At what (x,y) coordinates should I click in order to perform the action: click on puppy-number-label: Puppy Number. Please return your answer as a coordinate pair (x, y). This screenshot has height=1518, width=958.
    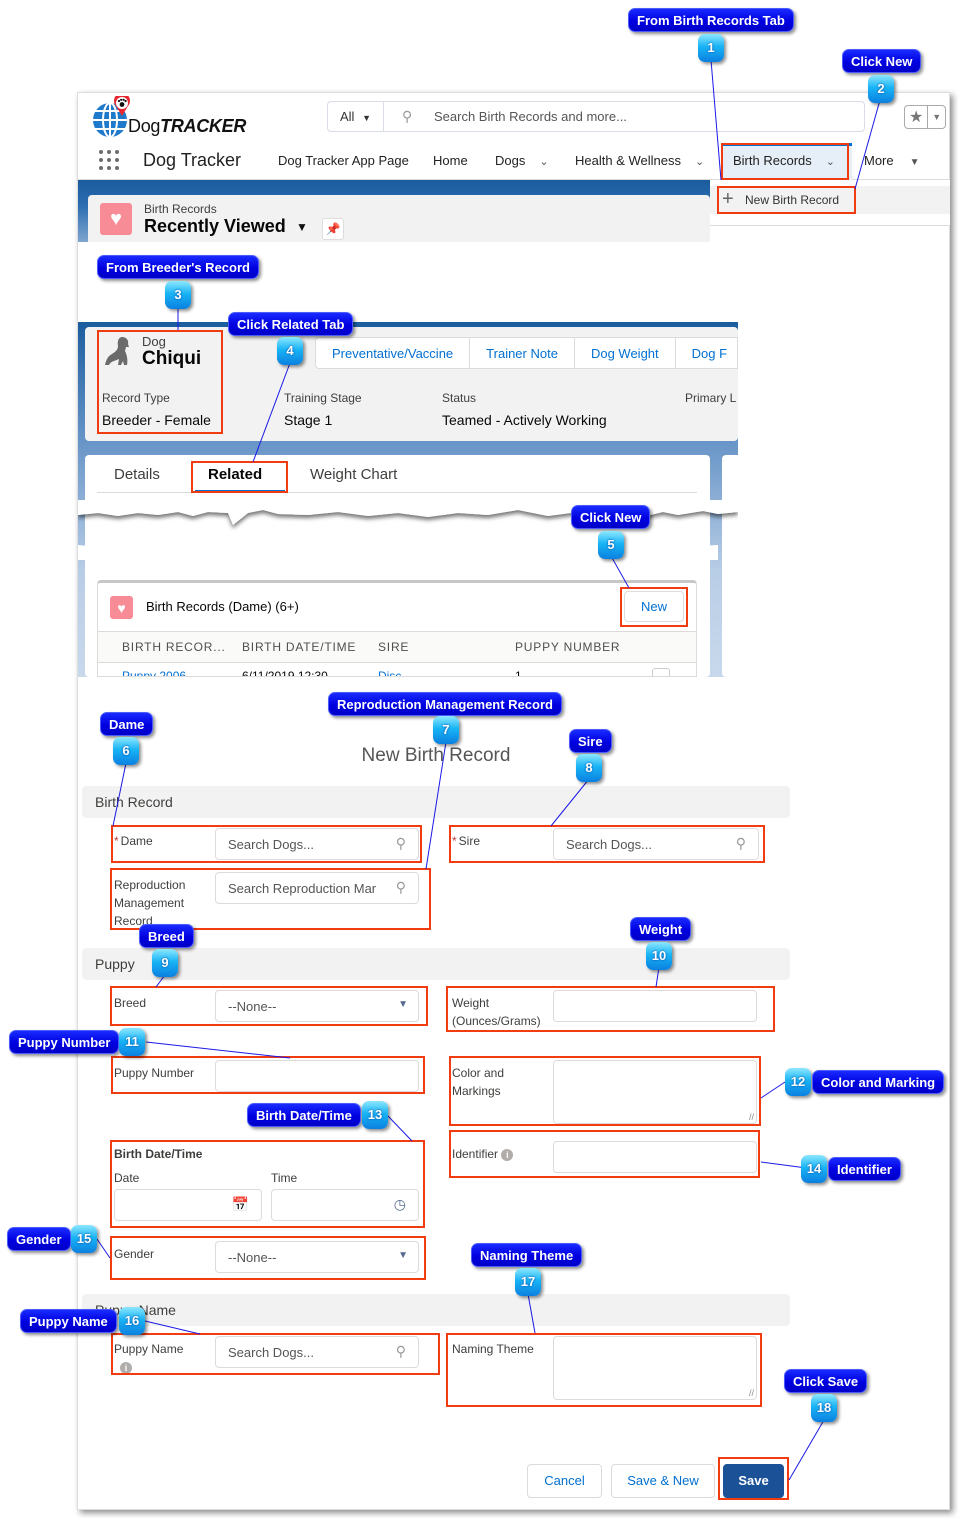
    Looking at the image, I should click on (154, 1073).